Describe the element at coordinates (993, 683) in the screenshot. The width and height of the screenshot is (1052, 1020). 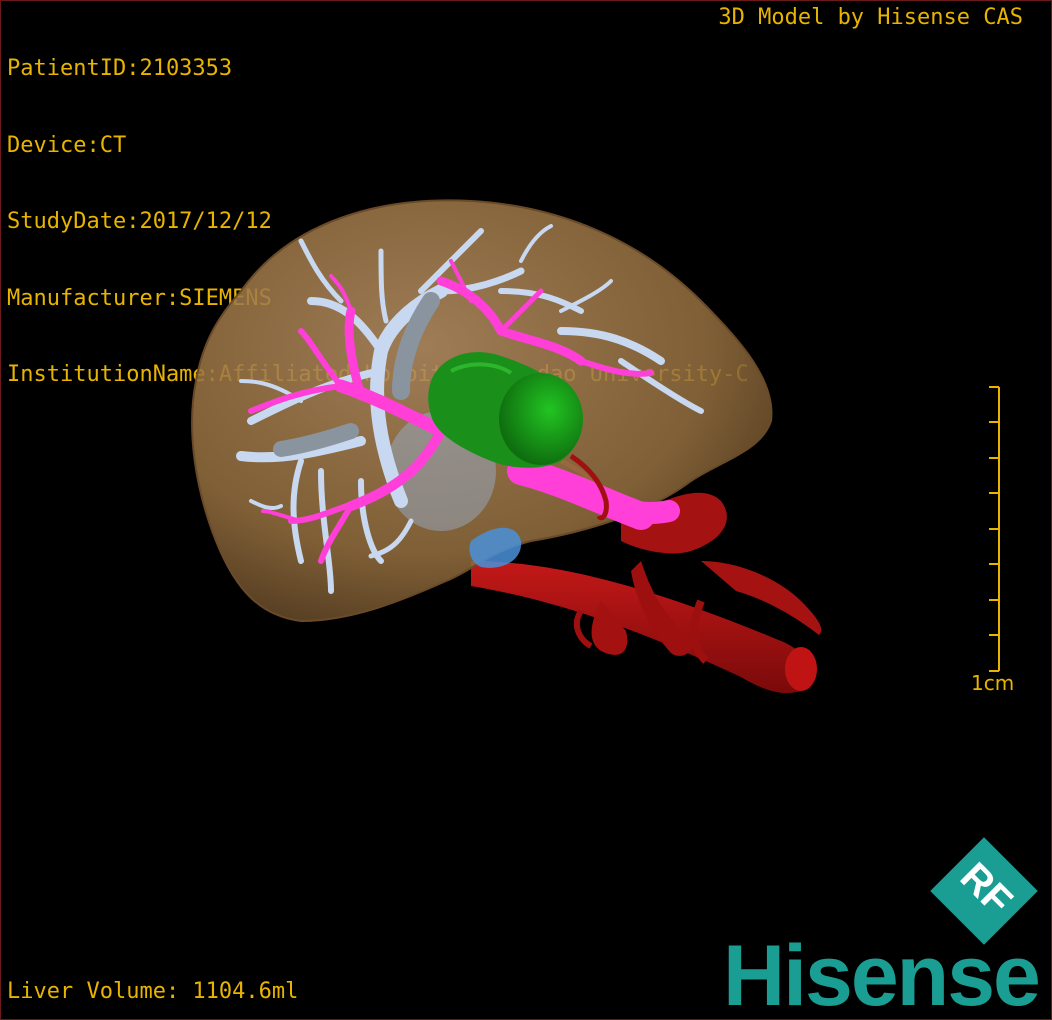
I see `scale-bar-label: 1cm` at that location.